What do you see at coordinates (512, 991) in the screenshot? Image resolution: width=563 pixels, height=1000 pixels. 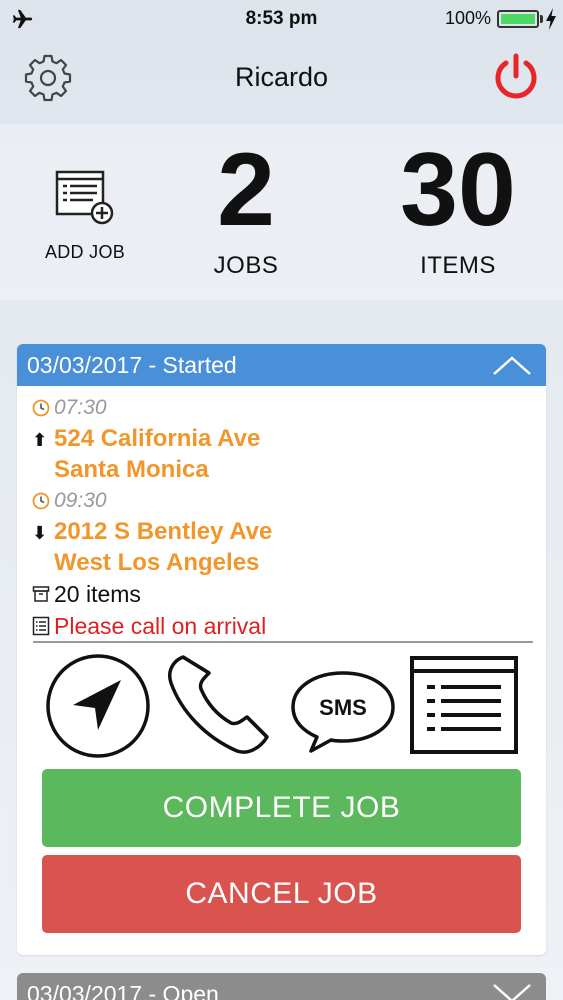 I see `chevron-down-icon` at bounding box center [512, 991].